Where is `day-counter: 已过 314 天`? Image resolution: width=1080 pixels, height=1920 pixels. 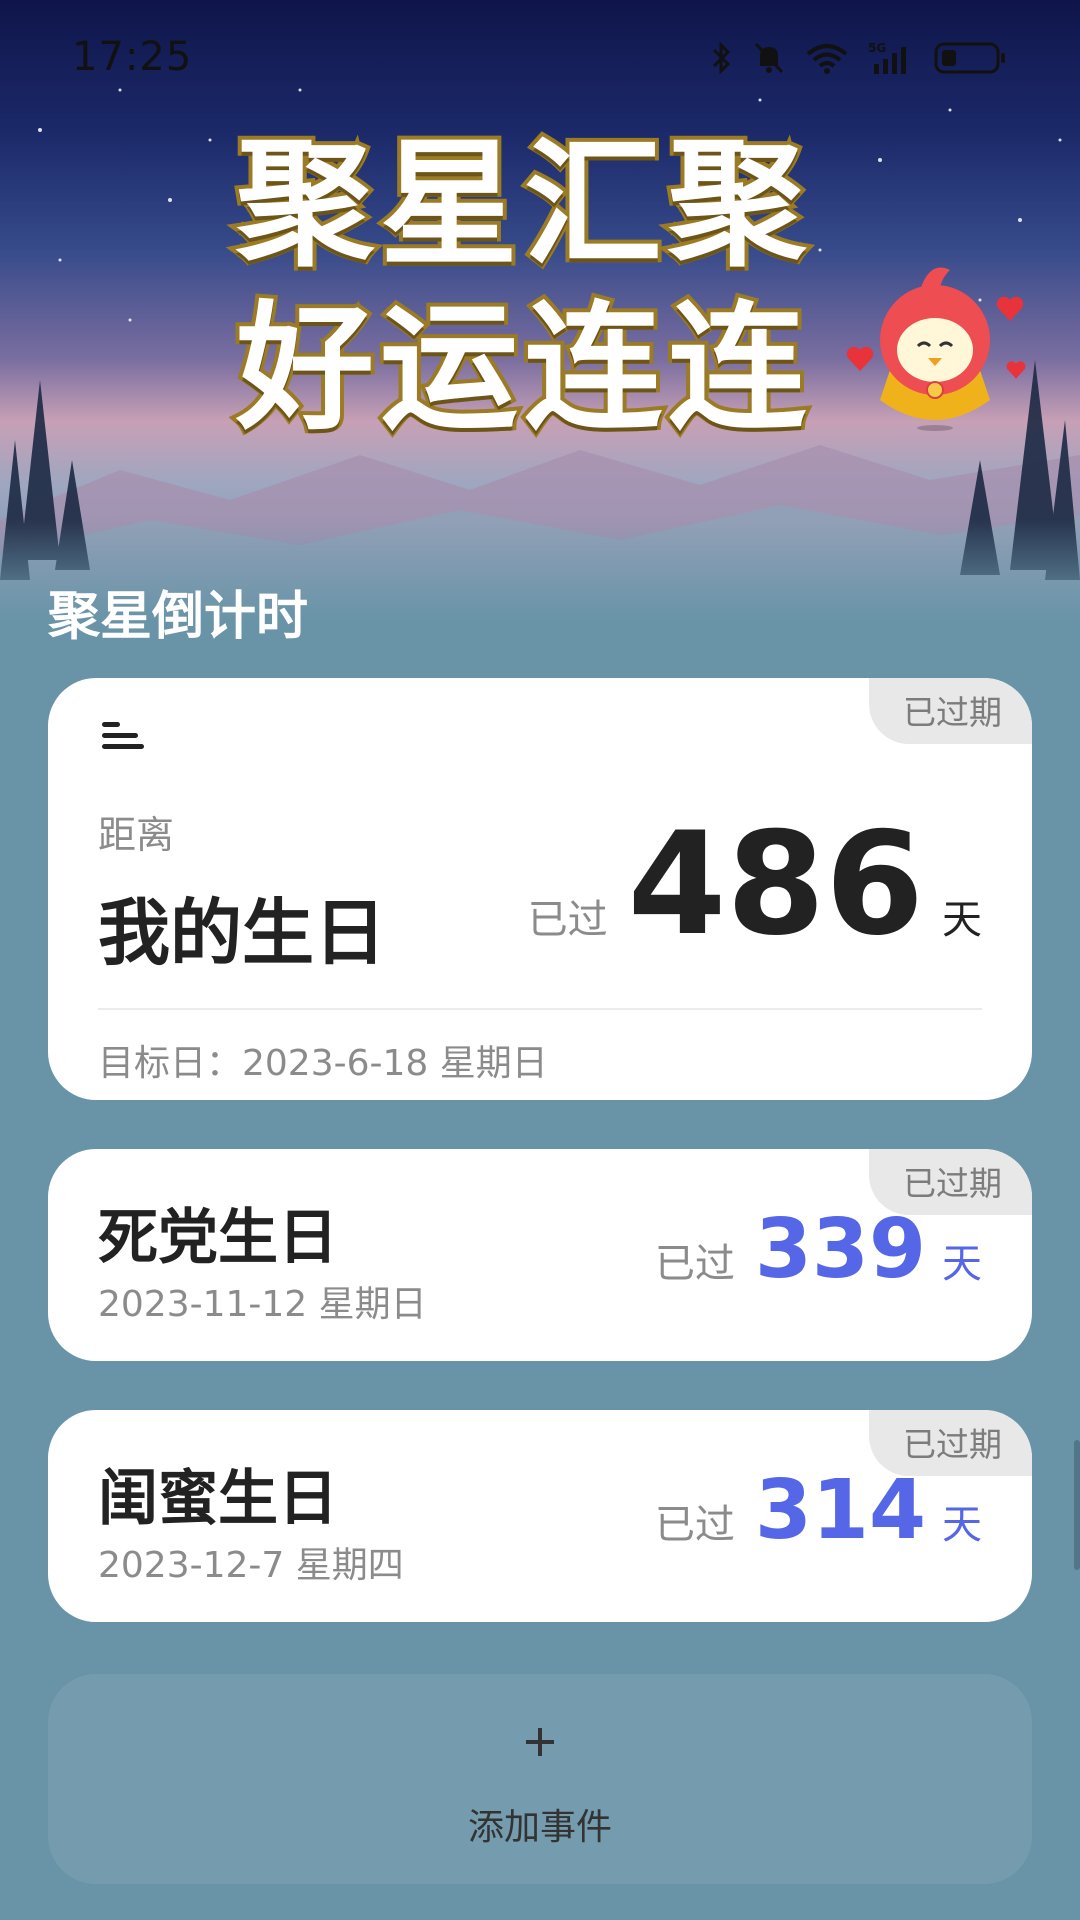 day-counter: 已过 314 天 is located at coordinates (818, 1511).